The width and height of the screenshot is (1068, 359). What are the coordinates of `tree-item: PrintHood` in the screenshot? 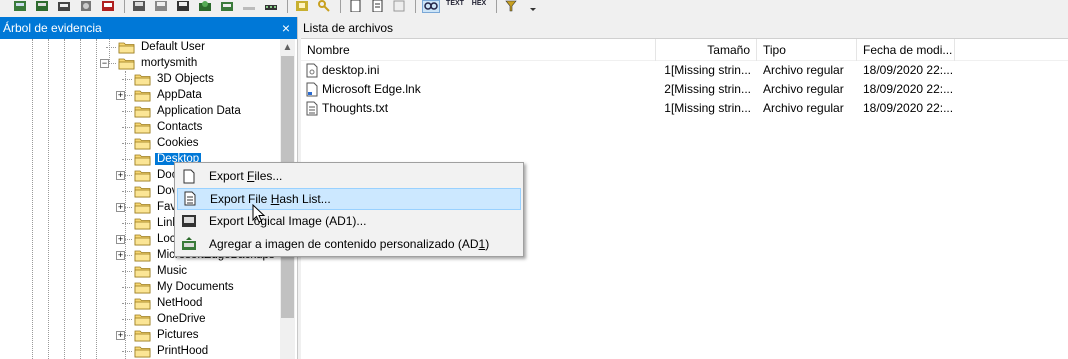 It's located at (172, 351).